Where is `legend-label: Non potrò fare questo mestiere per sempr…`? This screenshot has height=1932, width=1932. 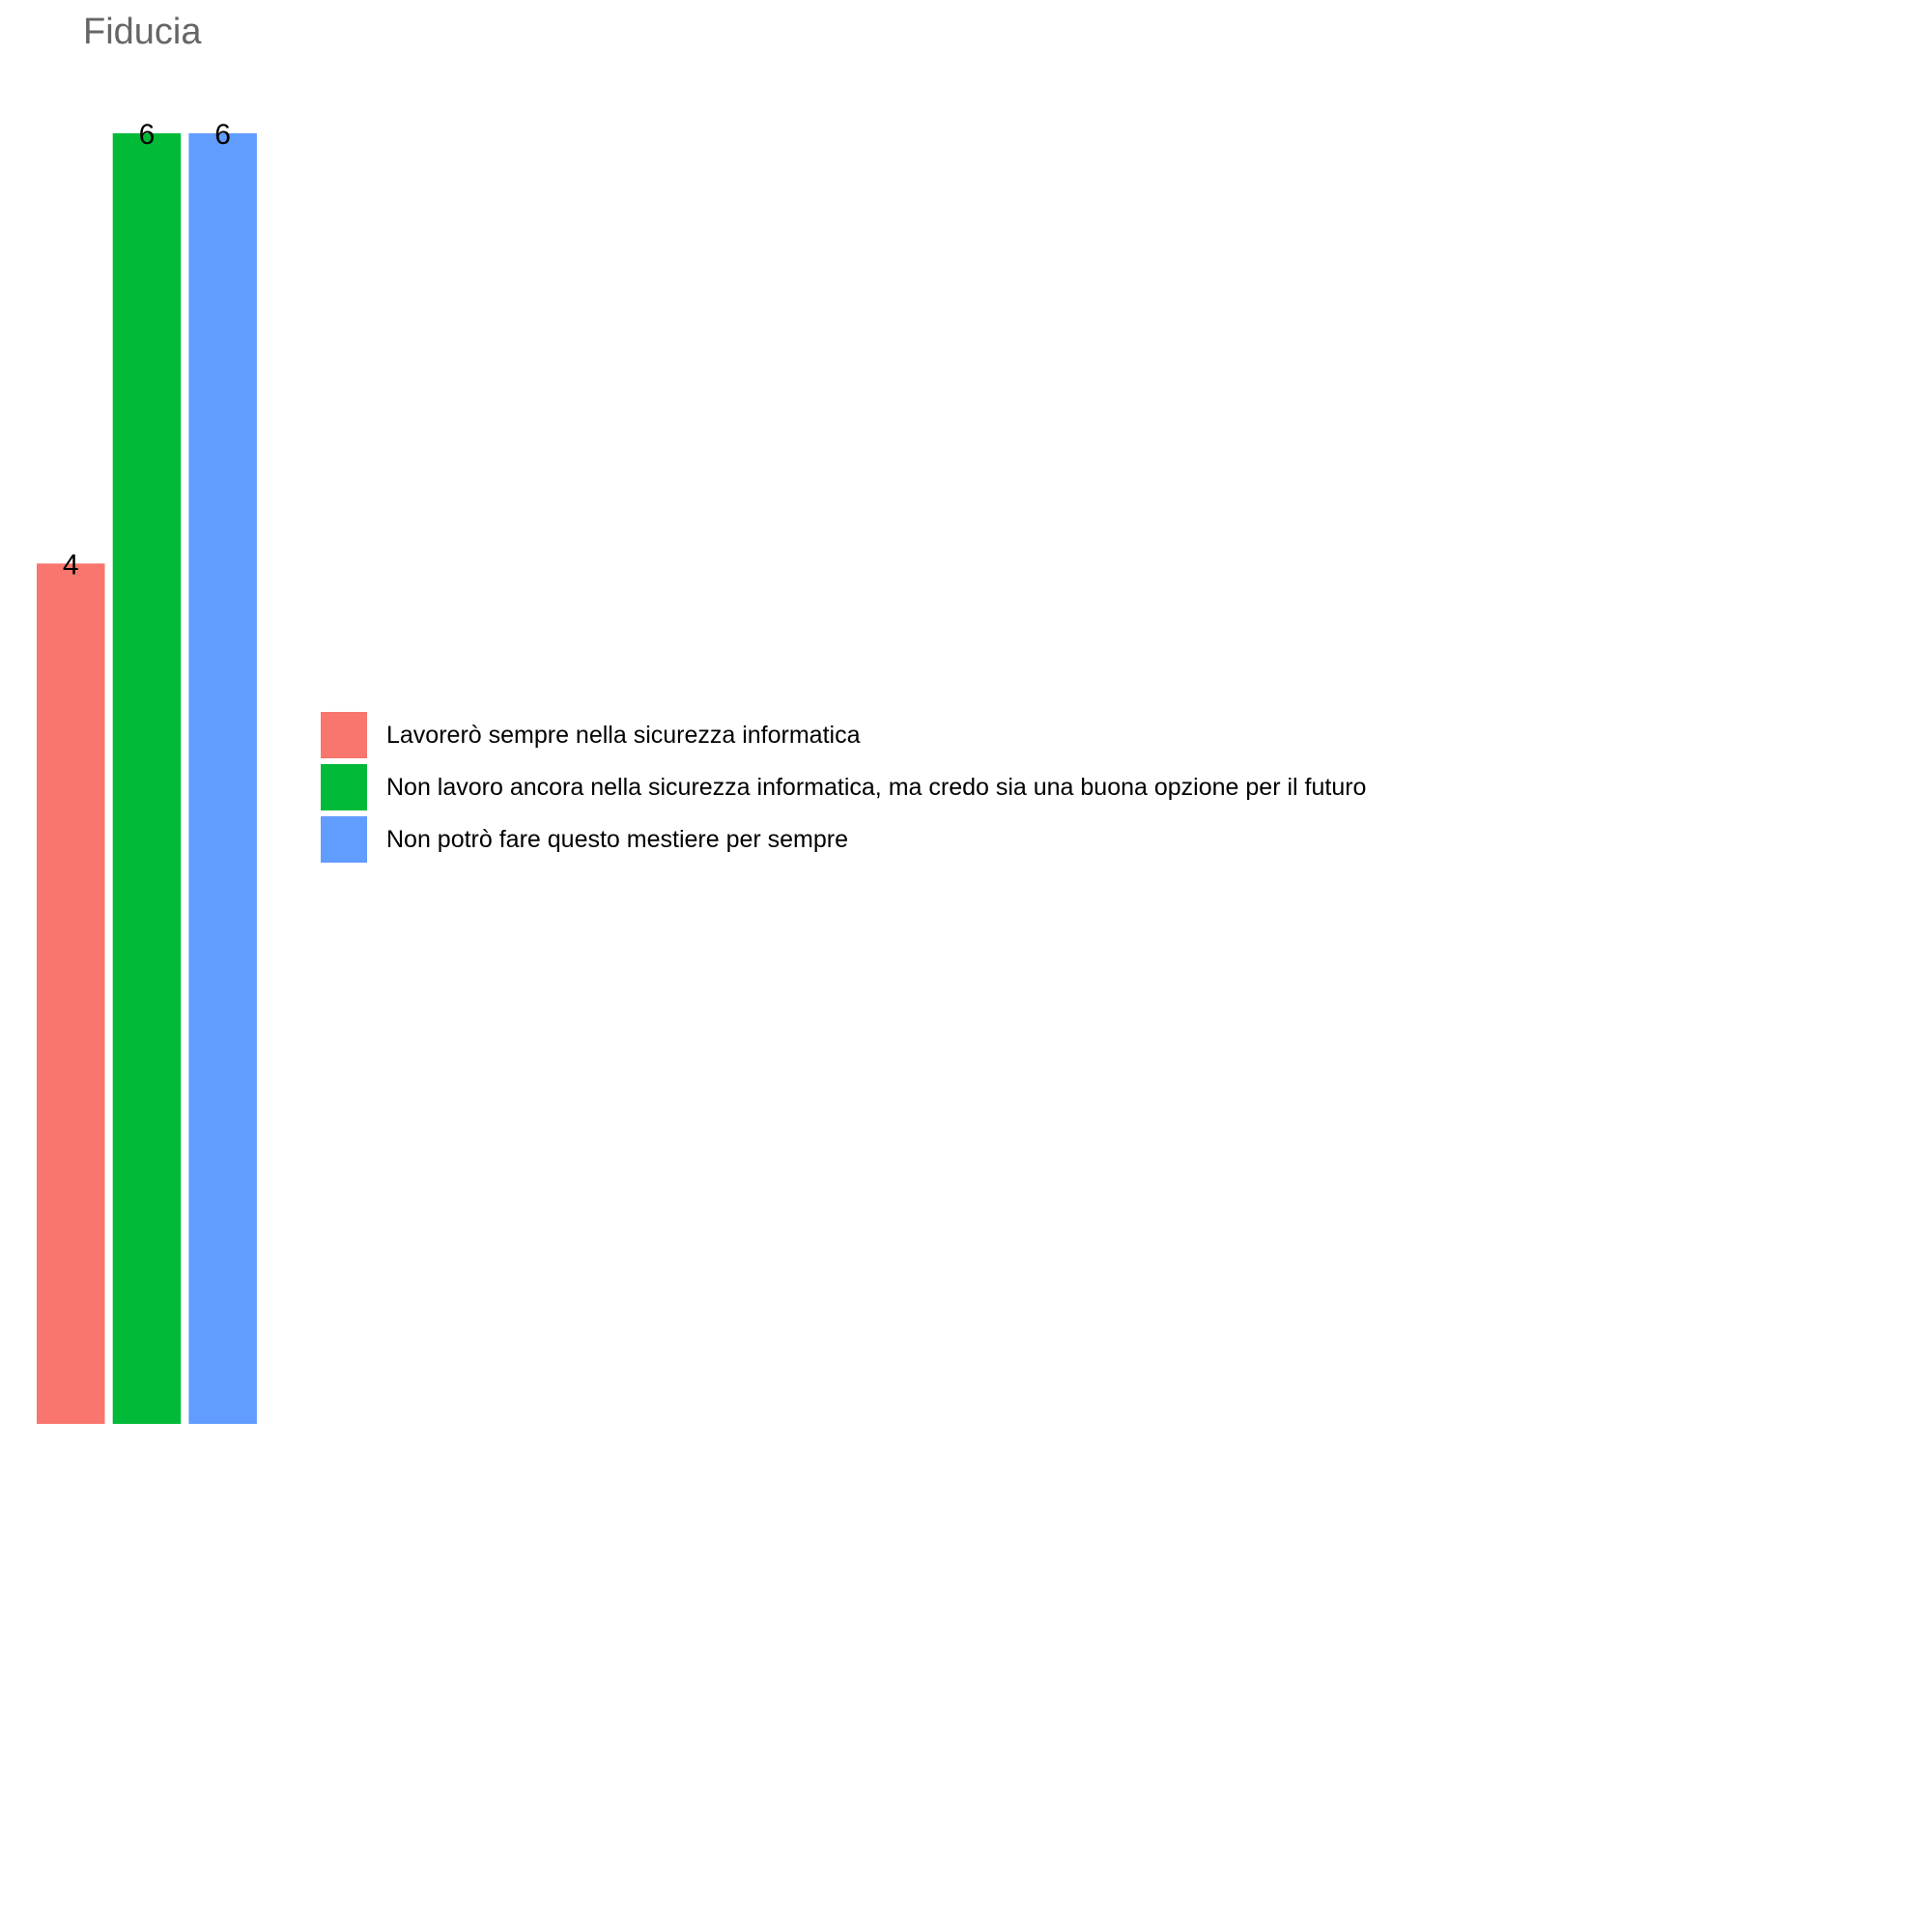
legend-label: Non potrò fare questo mestiere per sempr… is located at coordinates (617, 839).